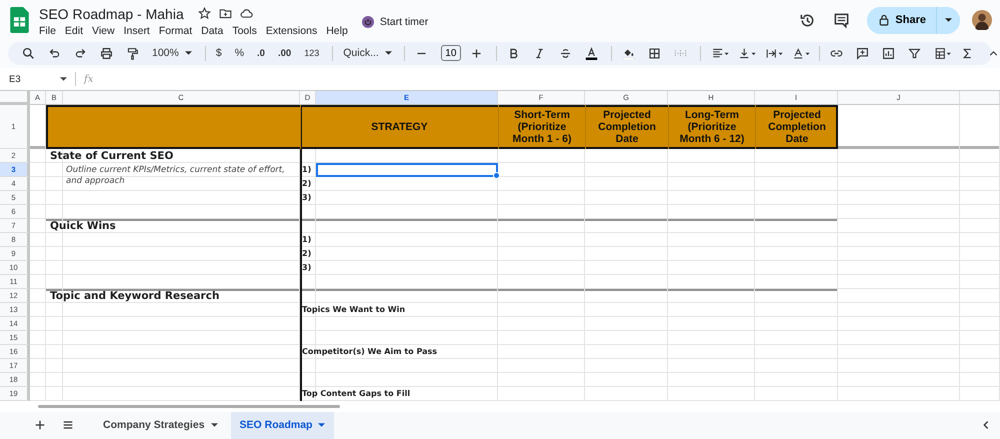 Image resolution: width=1000 pixels, height=439 pixels. What do you see at coordinates (89, 79) in the screenshot?
I see `function-label: fx` at bounding box center [89, 79].